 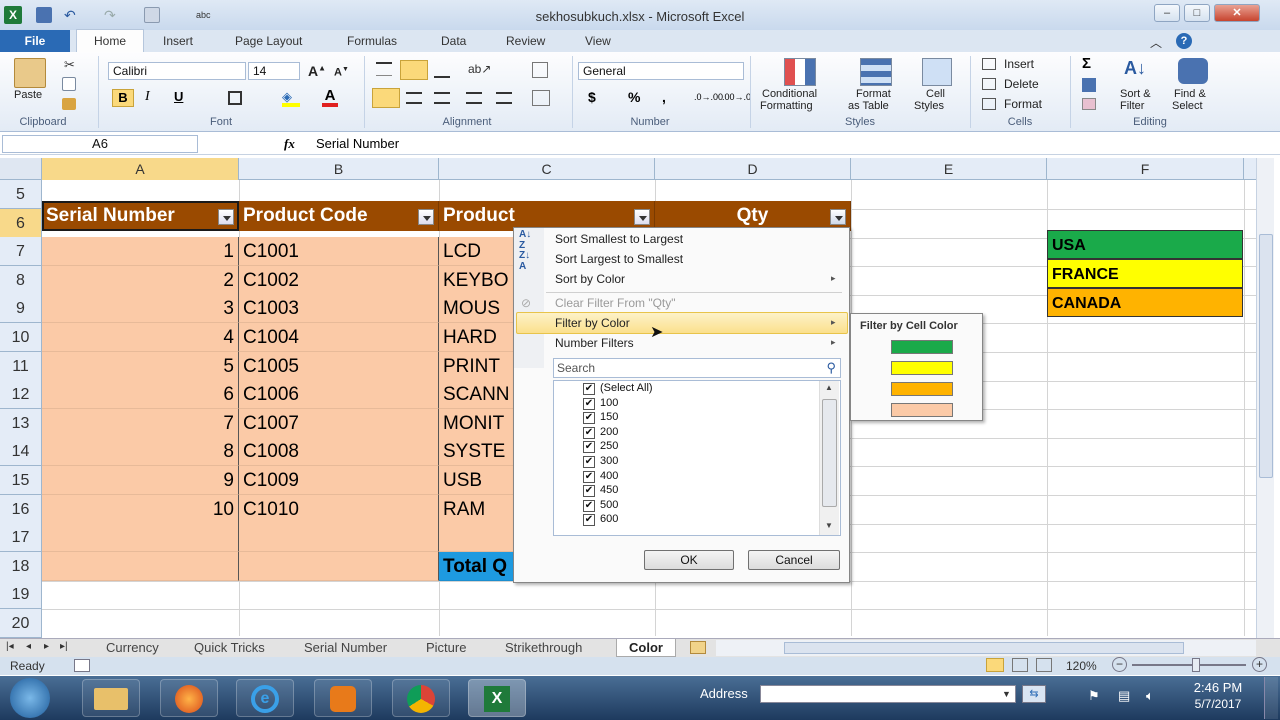 I want to click on maximize-button: □, so click(x=1197, y=13).